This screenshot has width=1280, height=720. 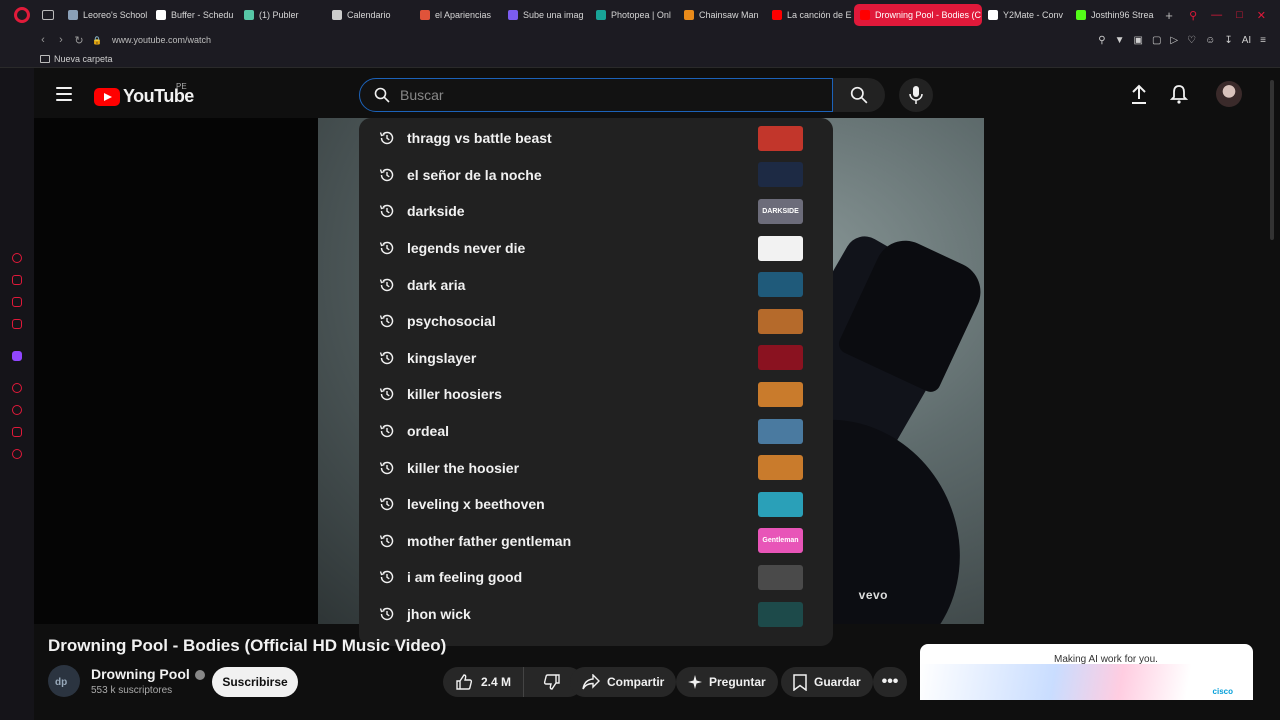 I want to click on browser-tab: (1) Publer, so click(x=282, y=15).